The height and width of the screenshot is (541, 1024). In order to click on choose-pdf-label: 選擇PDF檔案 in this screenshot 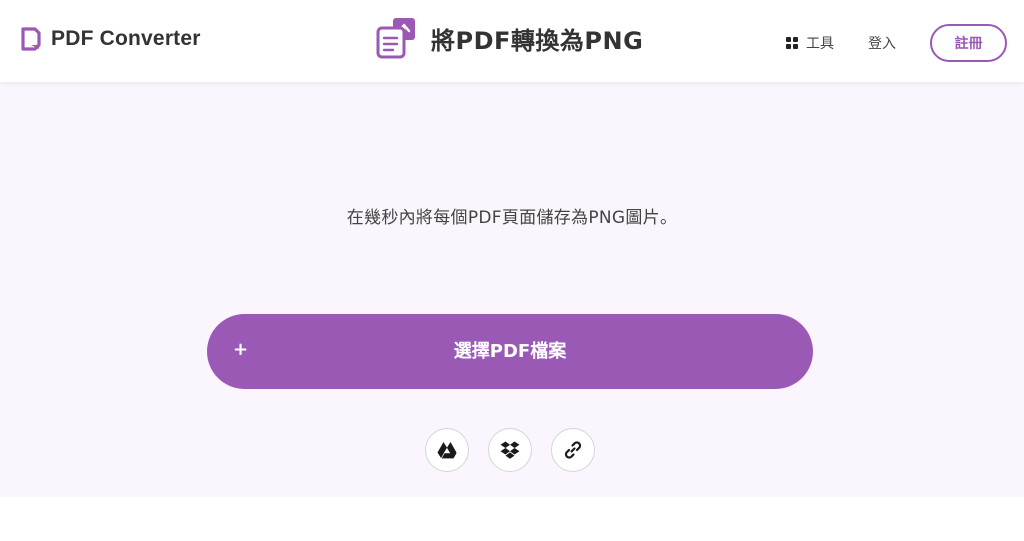, I will do `click(510, 351)`.